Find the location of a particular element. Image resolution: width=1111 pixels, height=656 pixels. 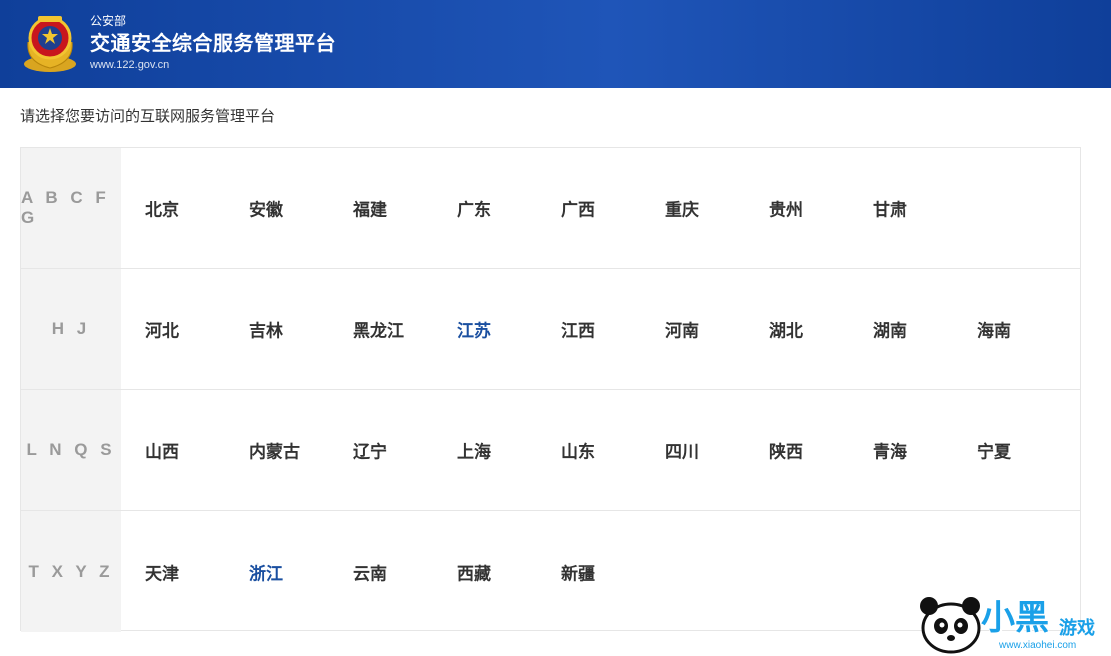

department-label: 公安部 is located at coordinates (108, 21).